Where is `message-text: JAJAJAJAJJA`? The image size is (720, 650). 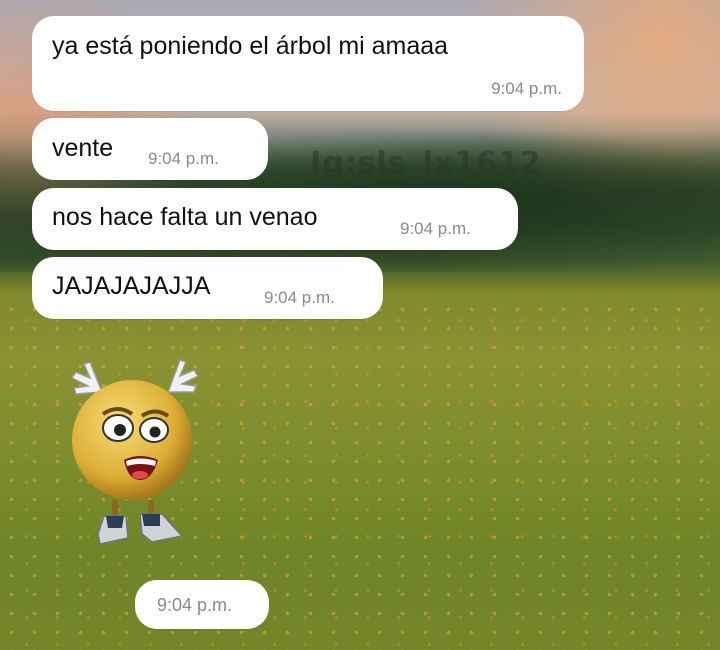 message-text: JAJAJAJAJJA is located at coordinates (131, 286).